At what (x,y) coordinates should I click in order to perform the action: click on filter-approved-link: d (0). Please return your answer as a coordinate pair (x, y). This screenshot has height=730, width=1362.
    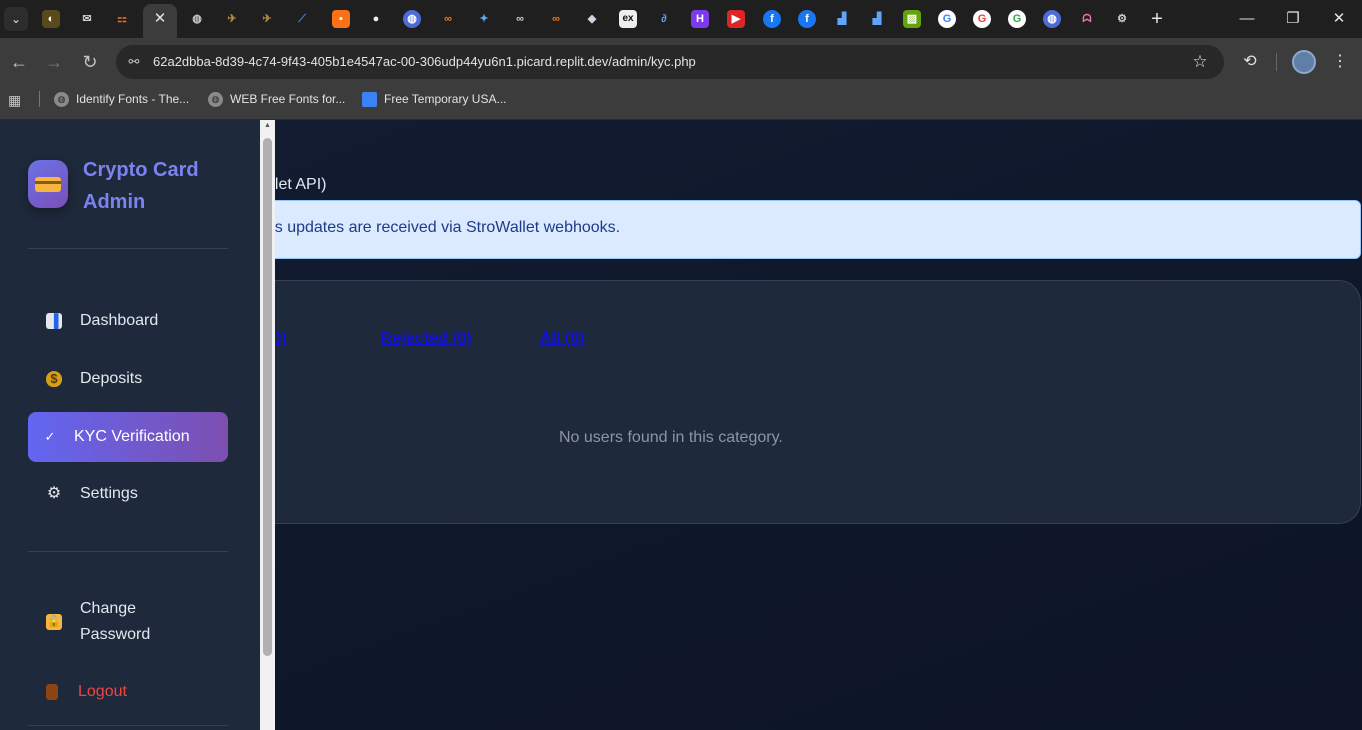
    Looking at the image, I should click on (281, 339).